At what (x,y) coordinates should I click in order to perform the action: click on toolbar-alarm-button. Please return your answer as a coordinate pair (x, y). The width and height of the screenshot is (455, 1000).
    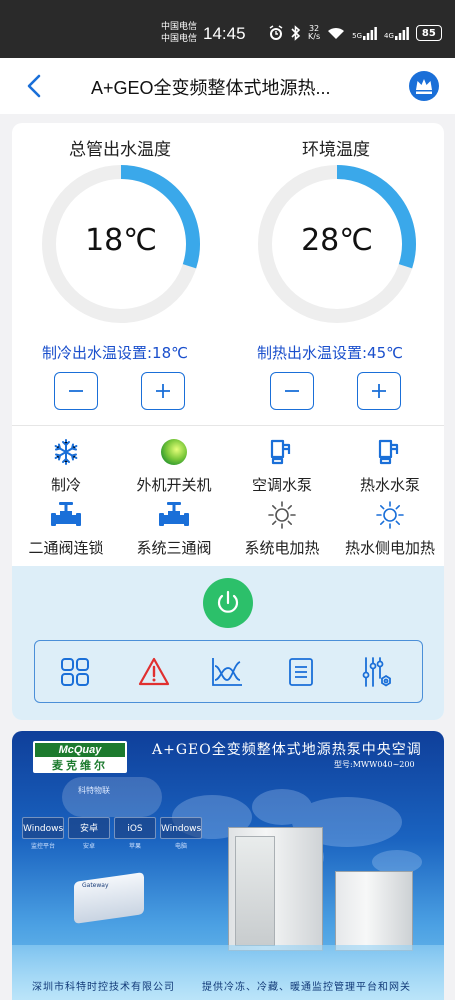
    Looking at the image, I should click on (154, 672).